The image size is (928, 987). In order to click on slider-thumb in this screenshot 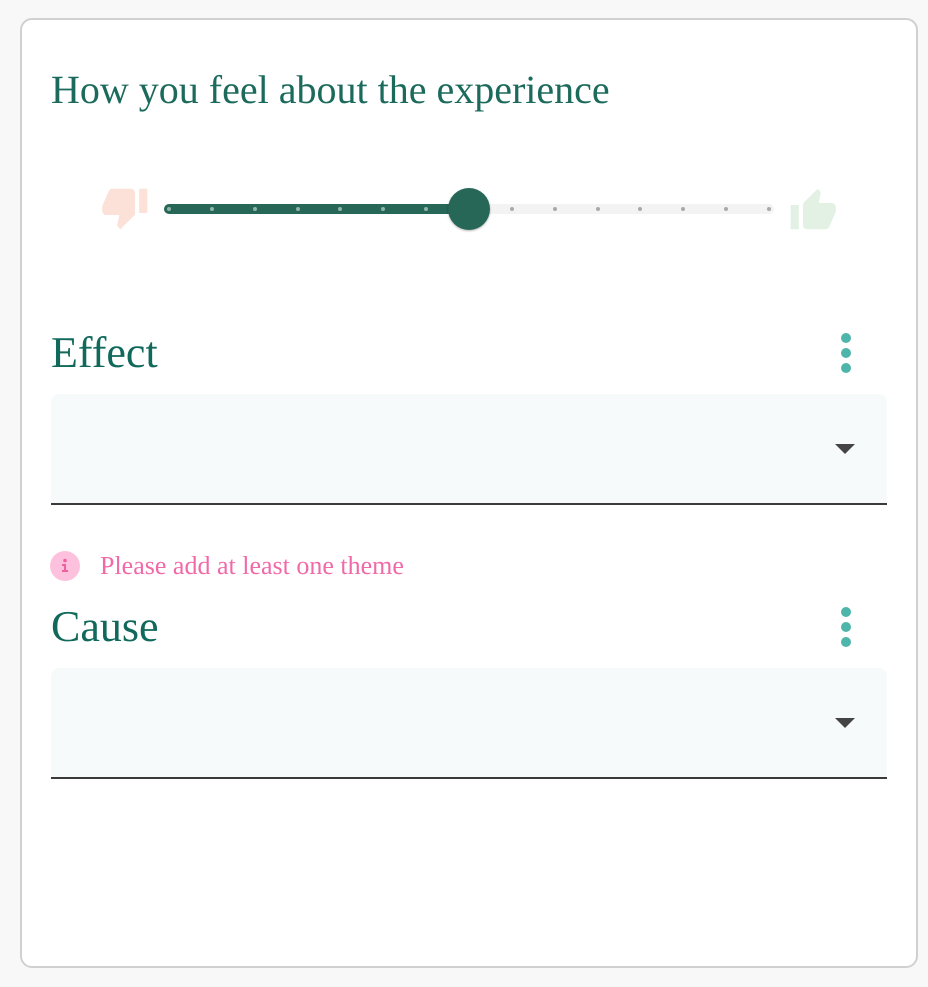, I will do `click(469, 209)`.